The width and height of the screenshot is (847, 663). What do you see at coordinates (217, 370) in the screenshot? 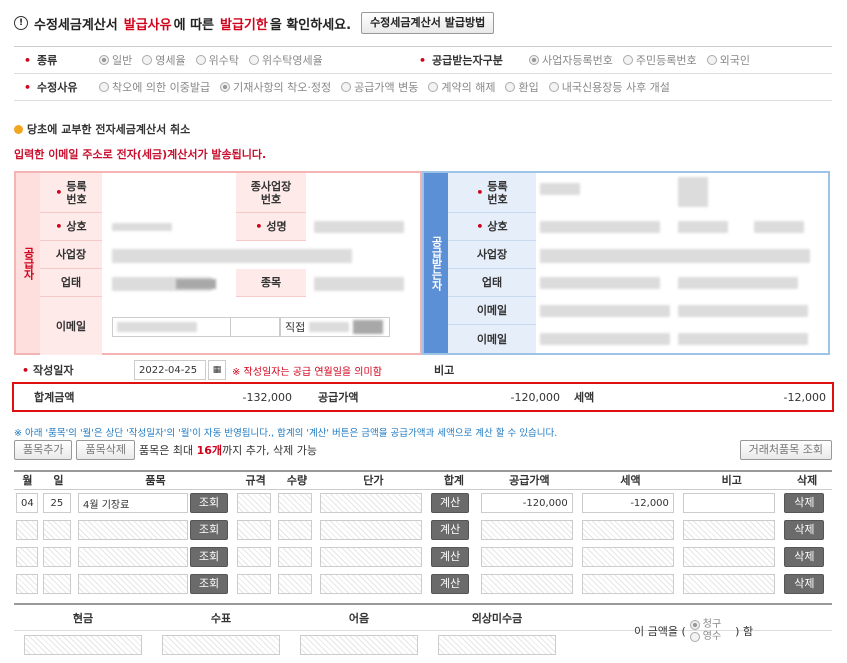
I see `calendar-icon: ▦` at bounding box center [217, 370].